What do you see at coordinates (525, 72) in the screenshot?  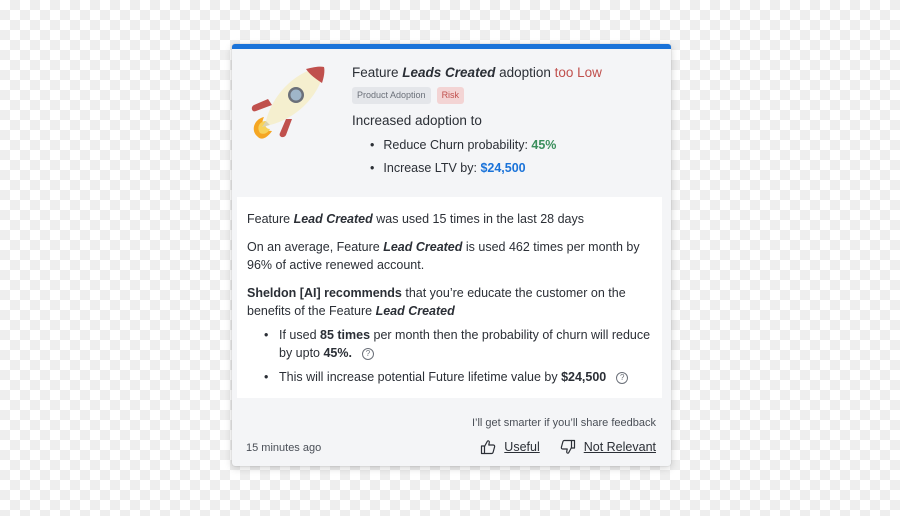 I see `title-middle: adoption` at bounding box center [525, 72].